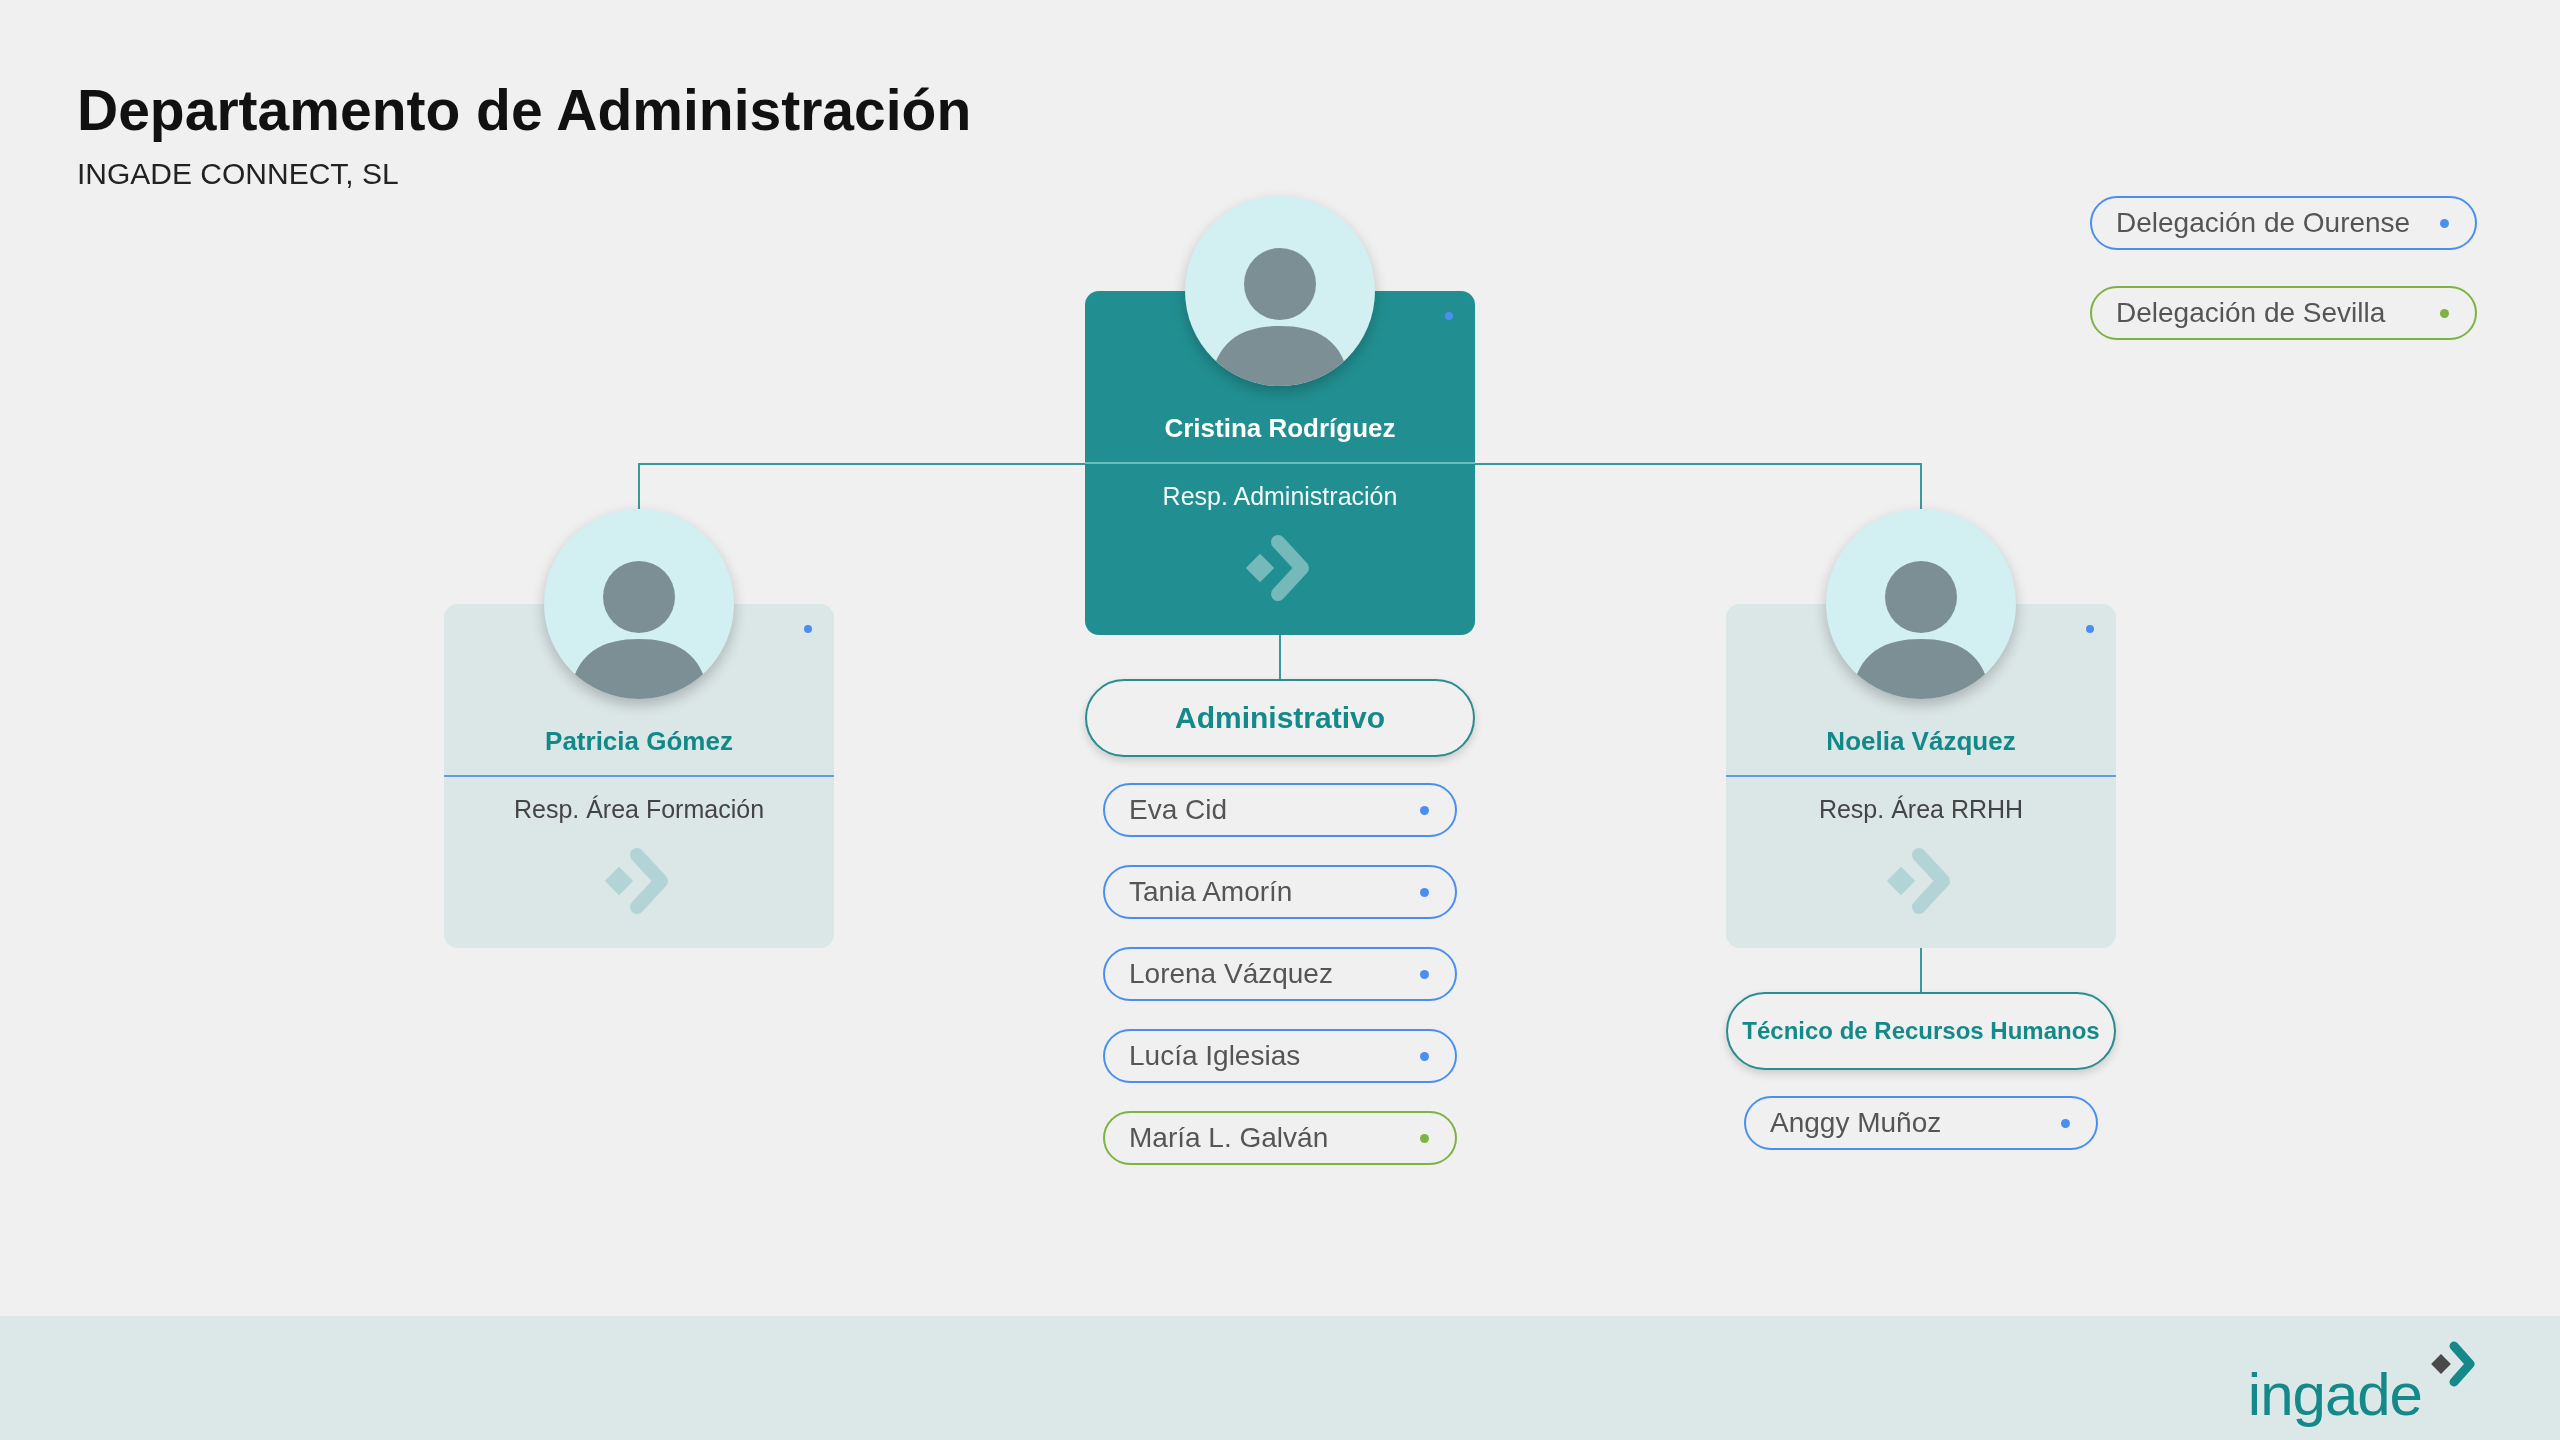  What do you see at coordinates (1921, 1123) in the screenshot?
I see `member-tag: Anggy Muñoz` at bounding box center [1921, 1123].